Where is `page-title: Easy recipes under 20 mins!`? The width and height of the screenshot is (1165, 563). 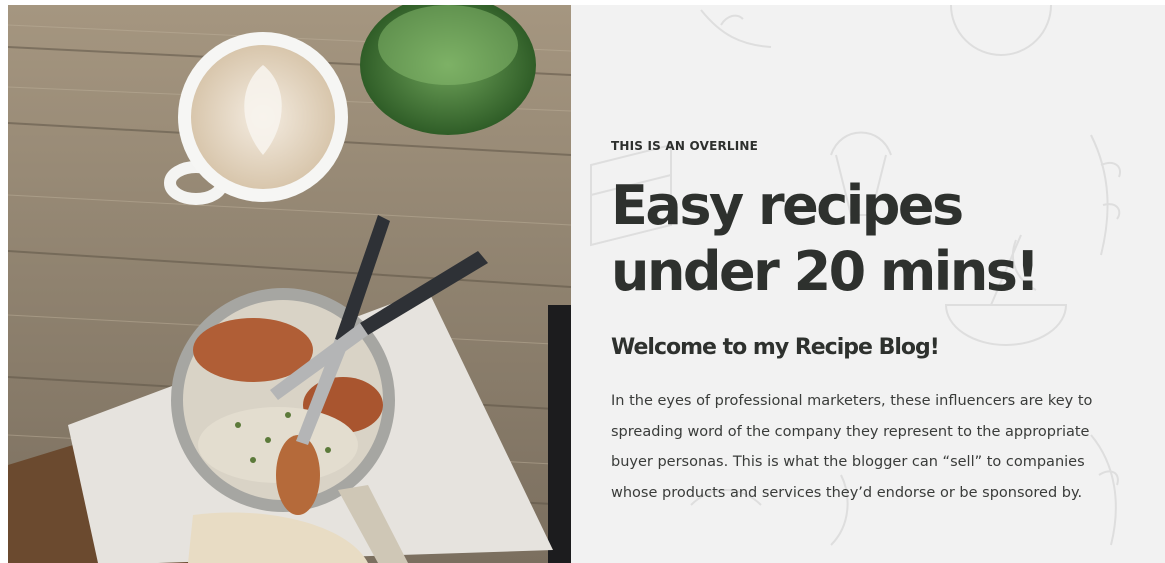 page-title: Easy recipes under 20 mins! is located at coordinates (825, 238).